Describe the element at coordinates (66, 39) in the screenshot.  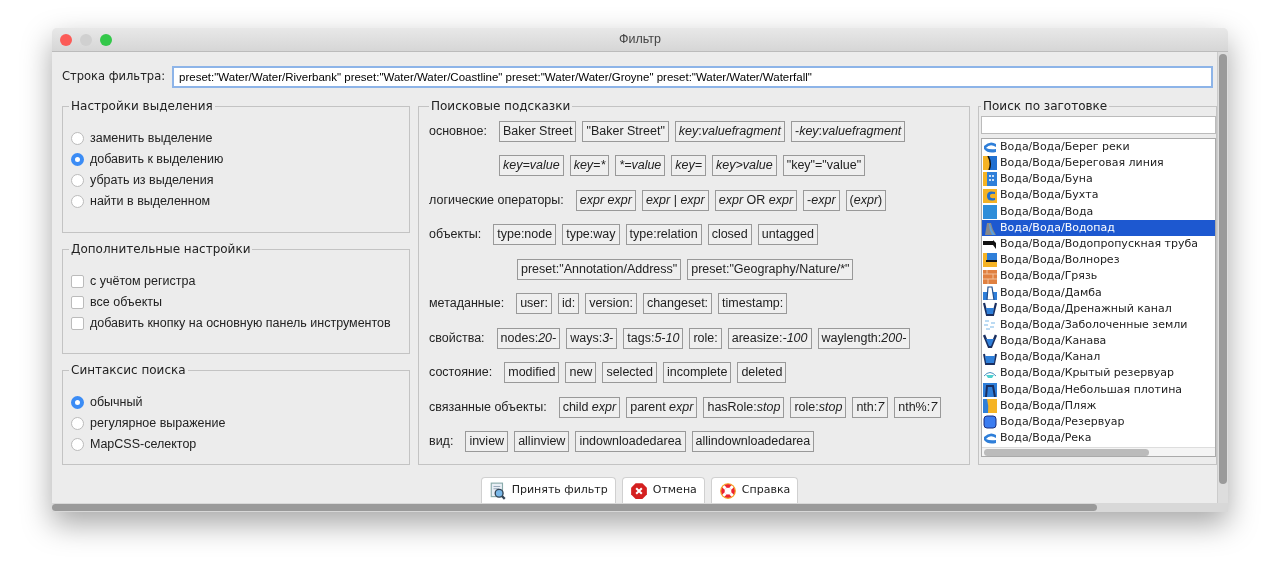
I see `close-icon` at that location.